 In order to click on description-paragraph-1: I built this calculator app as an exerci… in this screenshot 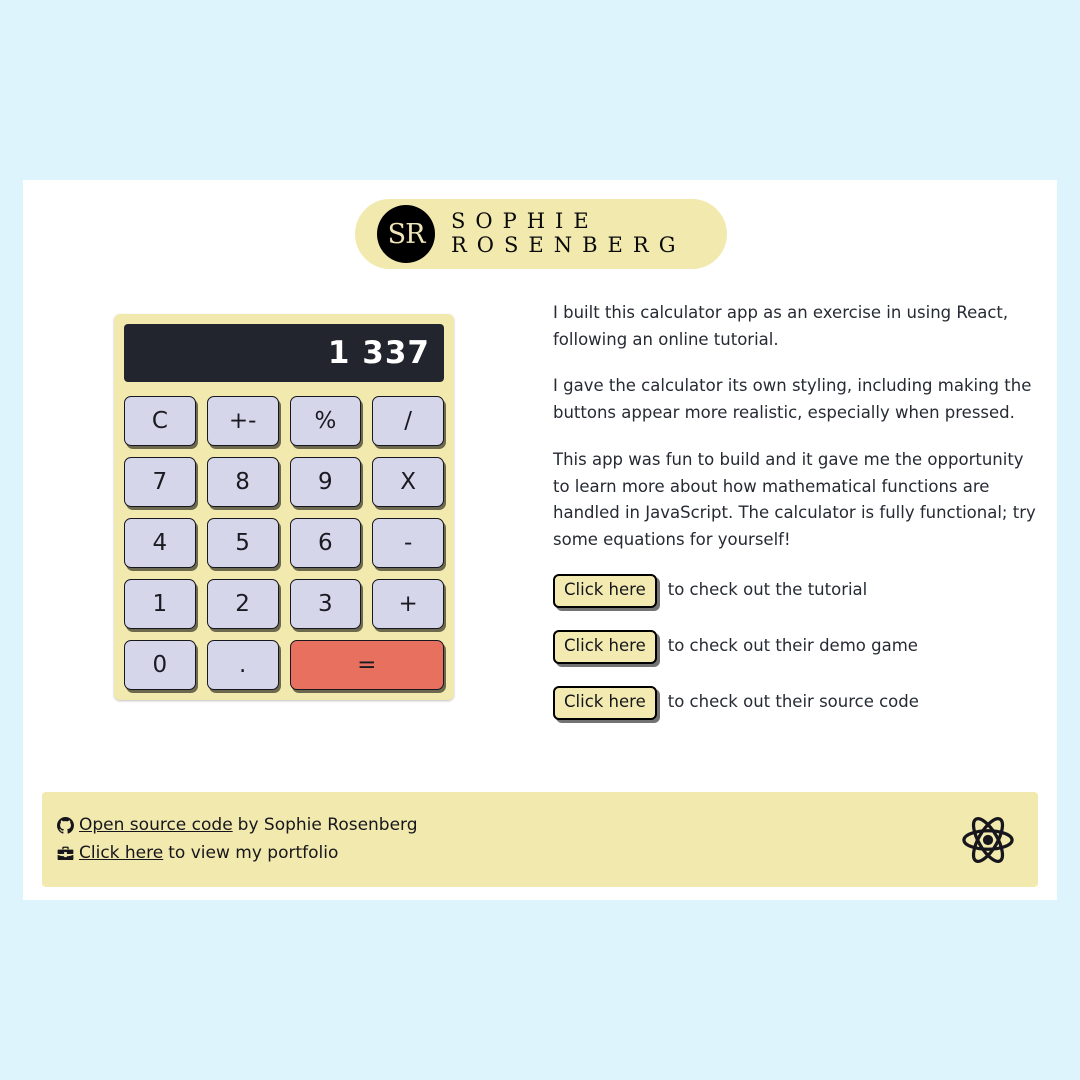, I will do `click(781, 326)`.